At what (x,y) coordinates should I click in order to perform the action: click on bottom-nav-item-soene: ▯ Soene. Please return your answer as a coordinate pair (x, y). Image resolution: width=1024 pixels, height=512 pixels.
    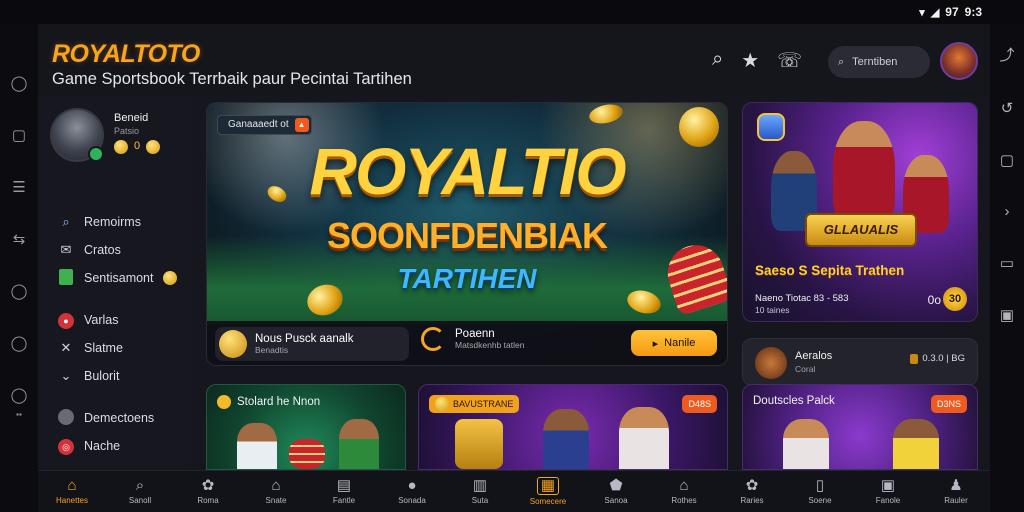
    Looking at the image, I should click on (820, 491).